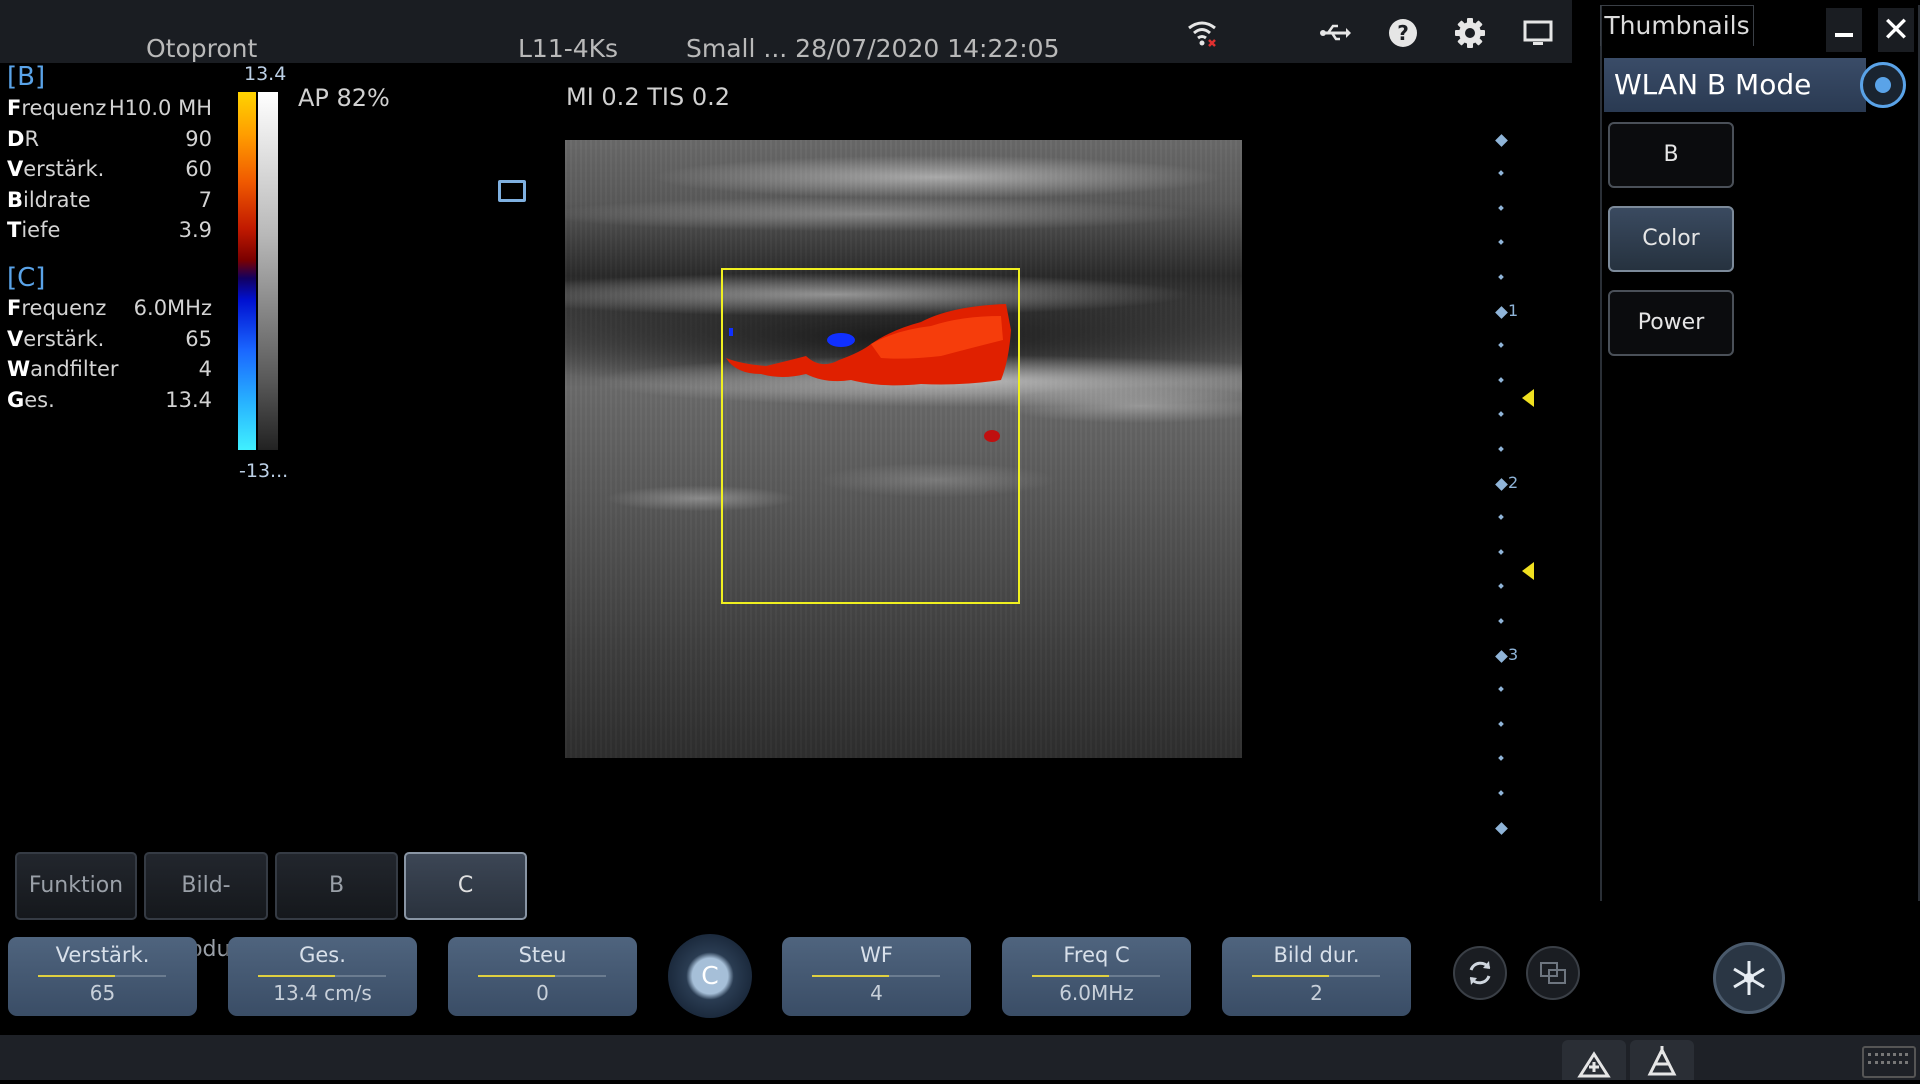  Describe the element at coordinates (205, 369) in the screenshot. I see `param-value: 4` at that location.